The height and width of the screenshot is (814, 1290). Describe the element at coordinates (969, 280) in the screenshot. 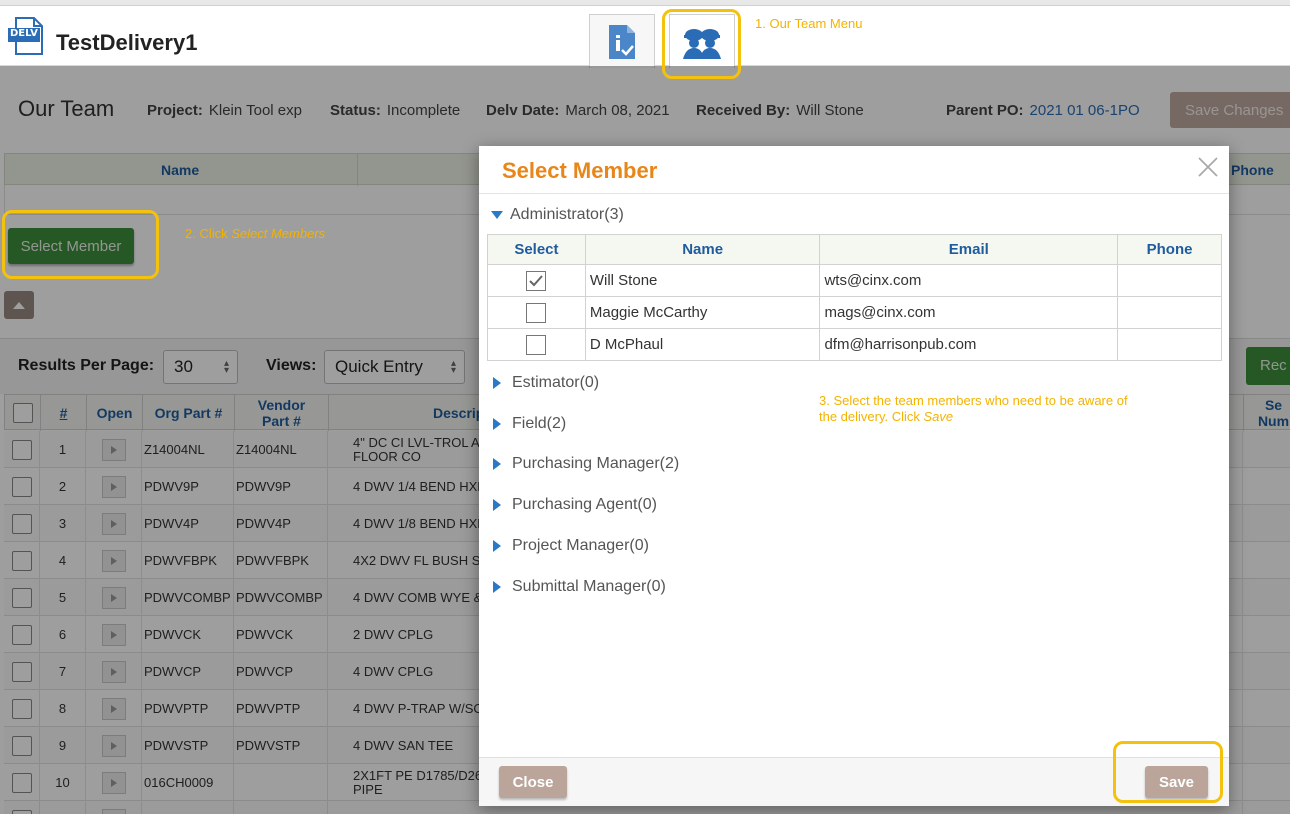

I see `member-email: wts@cinx.com` at that location.